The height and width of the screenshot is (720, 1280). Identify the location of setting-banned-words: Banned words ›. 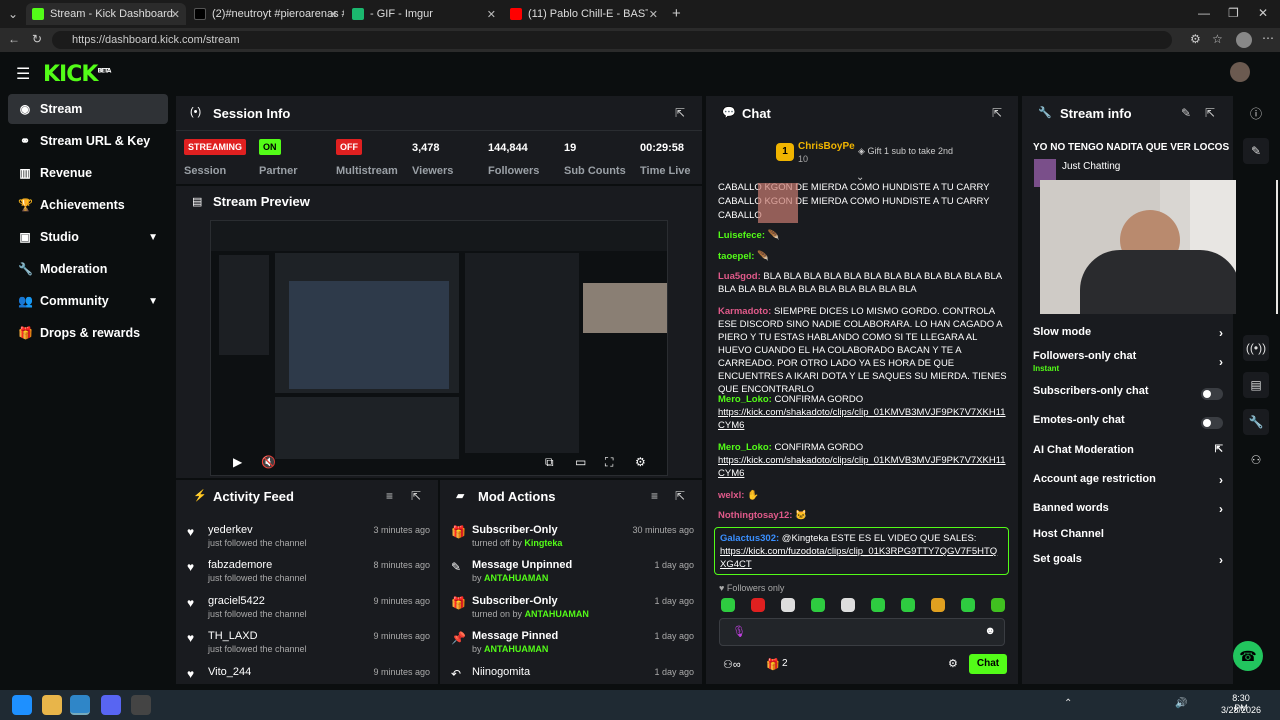
(1128, 512).